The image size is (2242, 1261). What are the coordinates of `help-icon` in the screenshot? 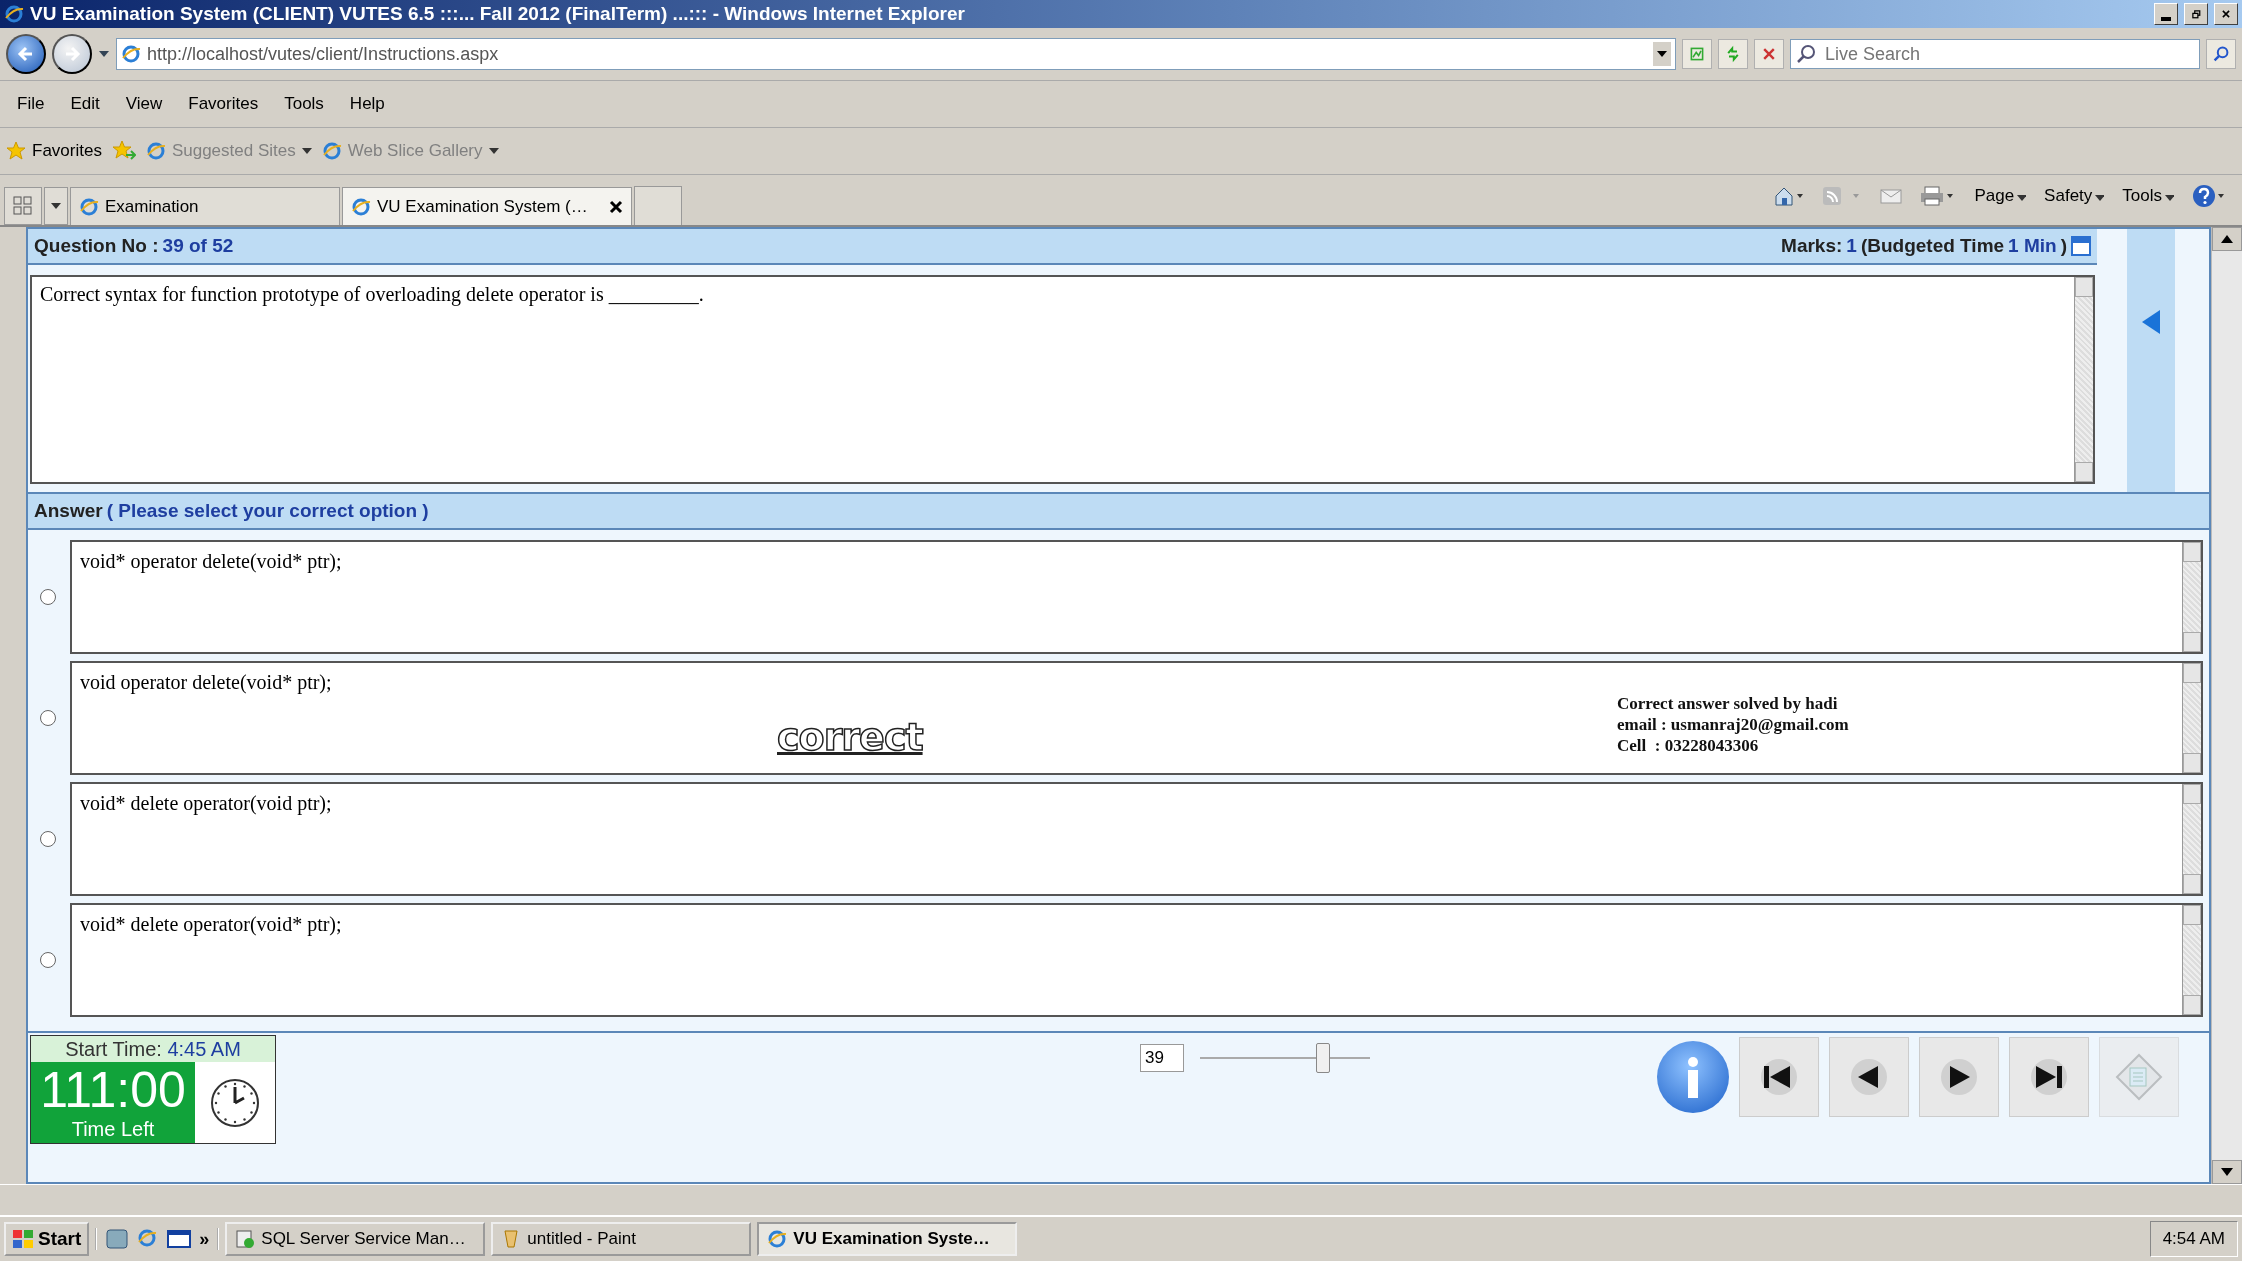 It's located at (2209, 196).